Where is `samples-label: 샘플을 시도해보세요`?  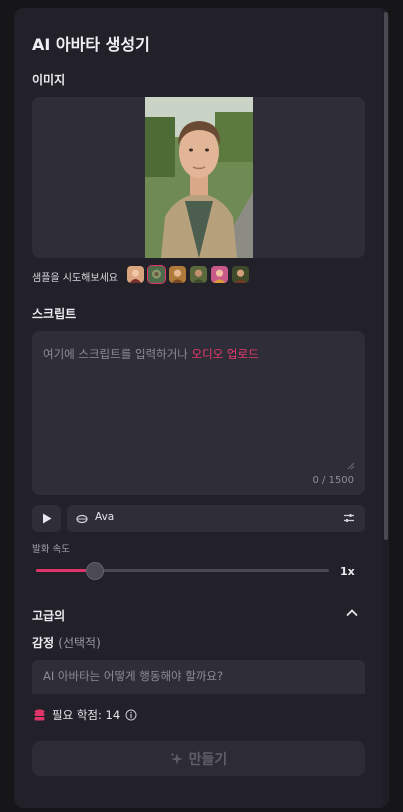
samples-label: 샘플을 시도해보세요 is located at coordinates (75, 278).